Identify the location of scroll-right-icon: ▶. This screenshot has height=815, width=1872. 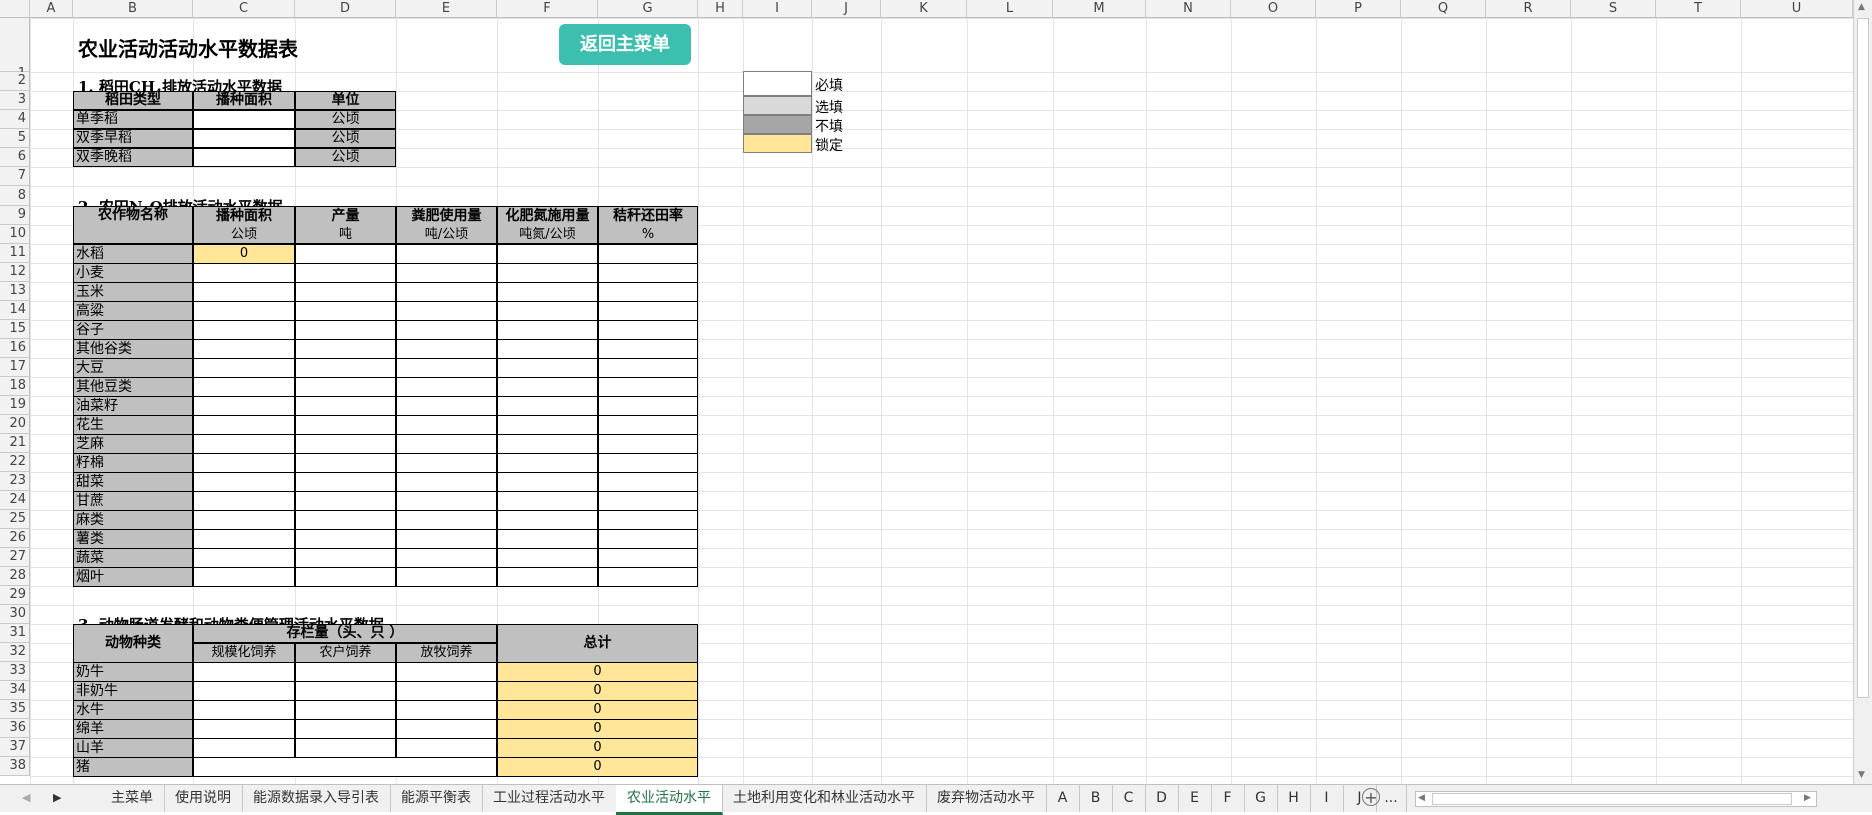
(57, 797).